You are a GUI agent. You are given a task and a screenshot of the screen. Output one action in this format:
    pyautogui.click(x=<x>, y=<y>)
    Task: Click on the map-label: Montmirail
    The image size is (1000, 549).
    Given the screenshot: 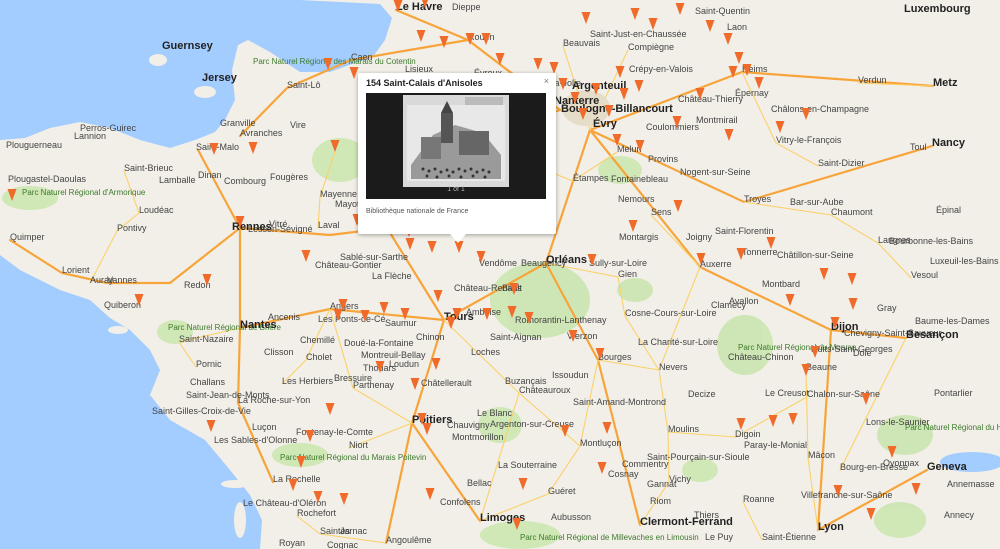 What is the action you would take?
    pyautogui.click(x=717, y=120)
    